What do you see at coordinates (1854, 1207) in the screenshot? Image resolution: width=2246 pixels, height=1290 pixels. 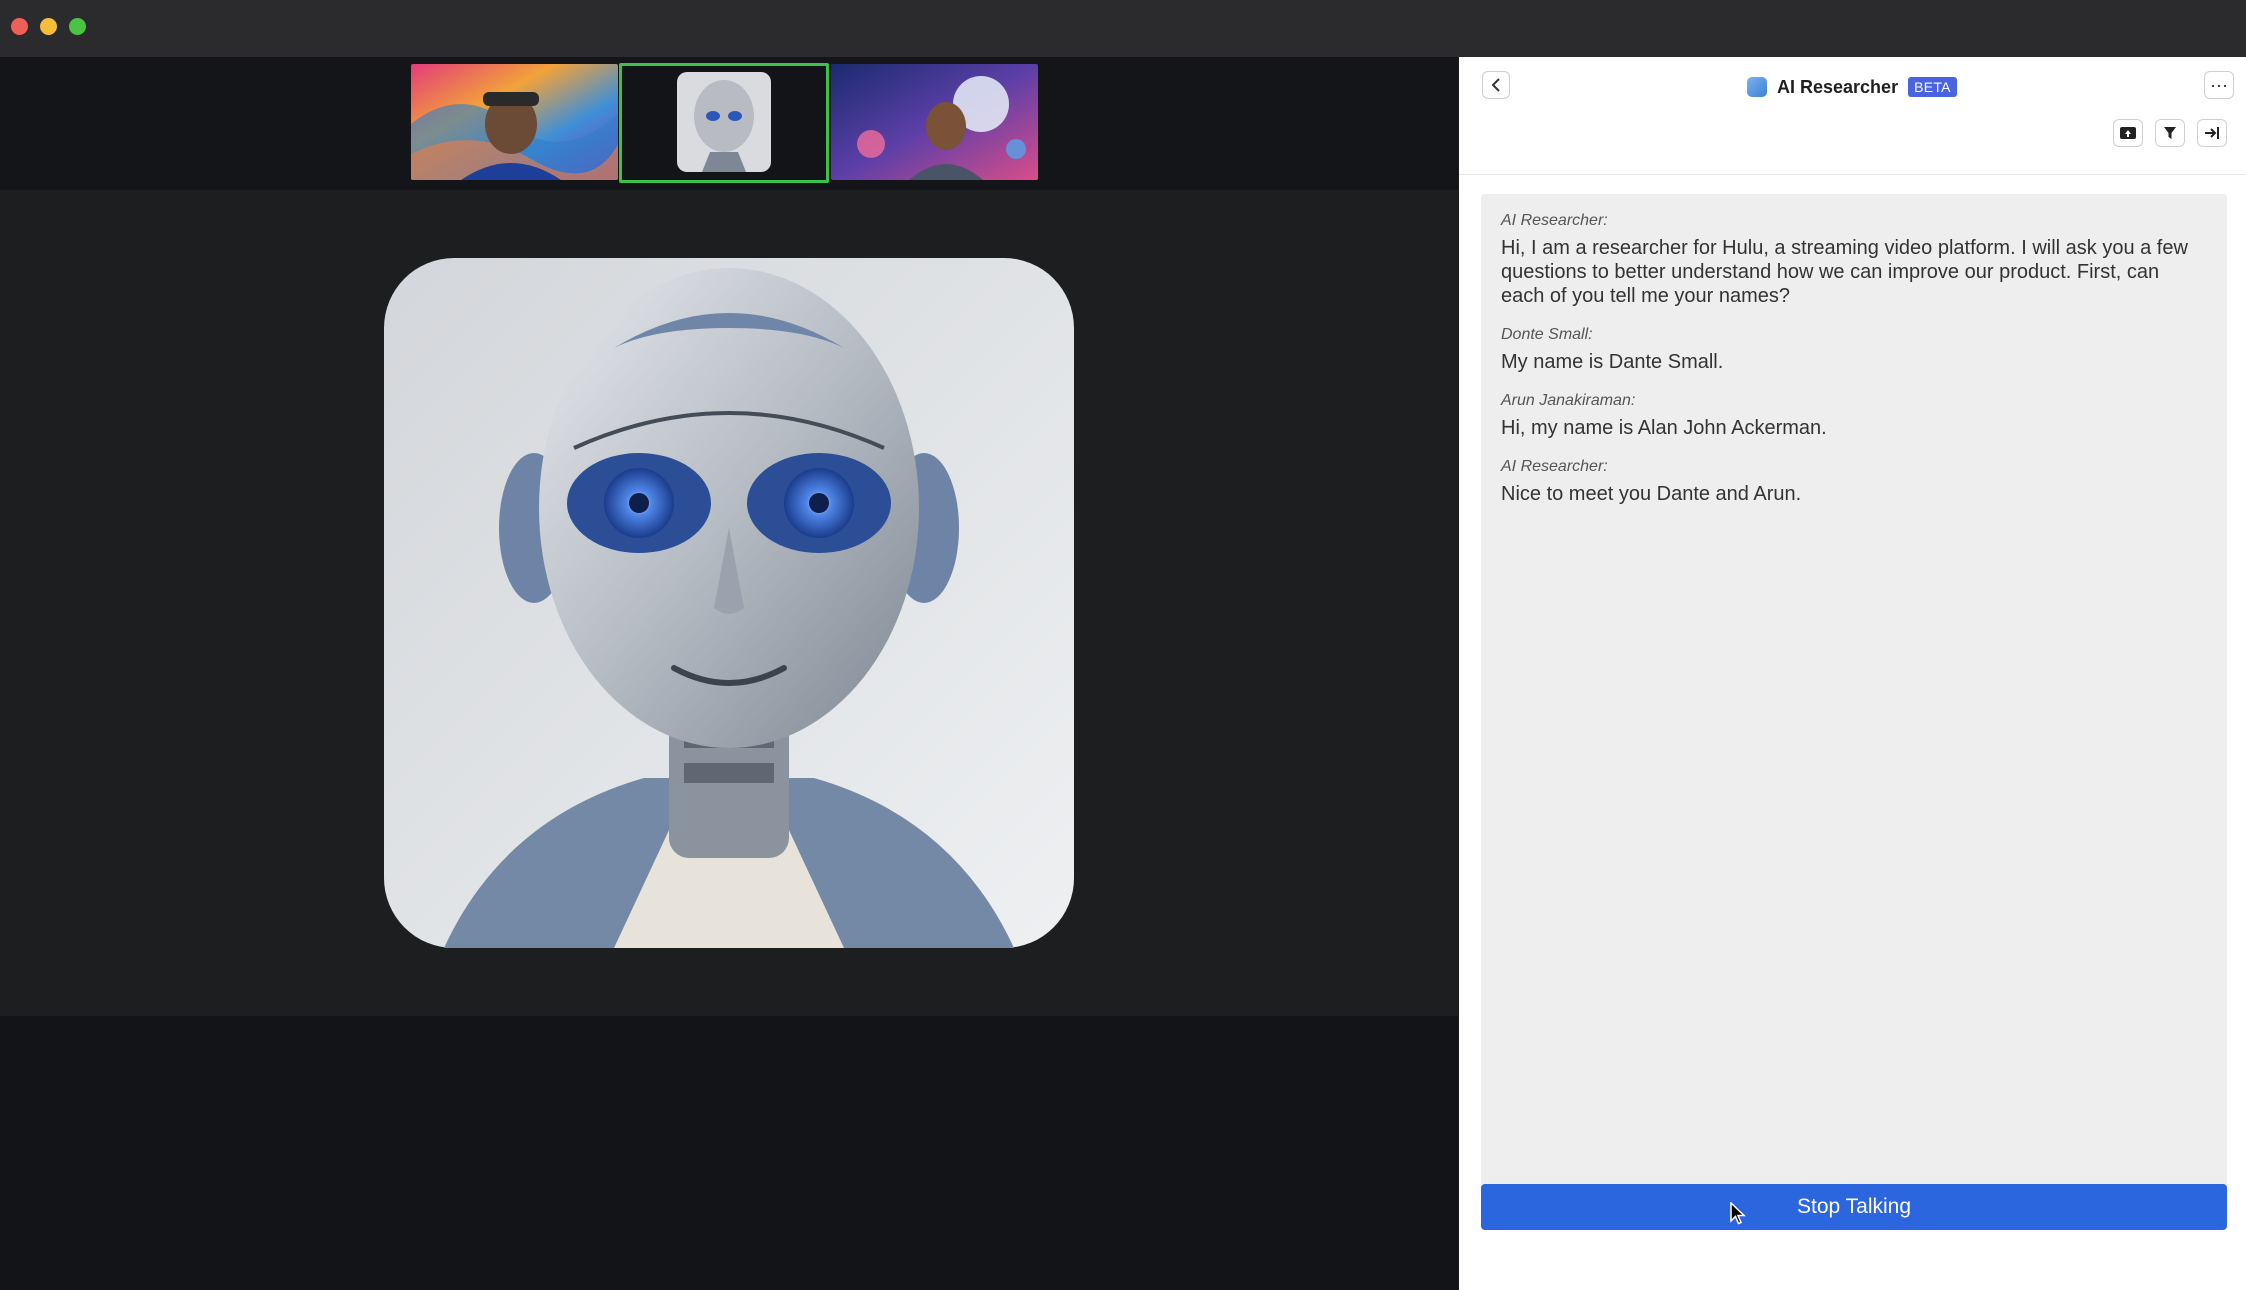 I see `stop-talking-button: Stop Talking` at bounding box center [1854, 1207].